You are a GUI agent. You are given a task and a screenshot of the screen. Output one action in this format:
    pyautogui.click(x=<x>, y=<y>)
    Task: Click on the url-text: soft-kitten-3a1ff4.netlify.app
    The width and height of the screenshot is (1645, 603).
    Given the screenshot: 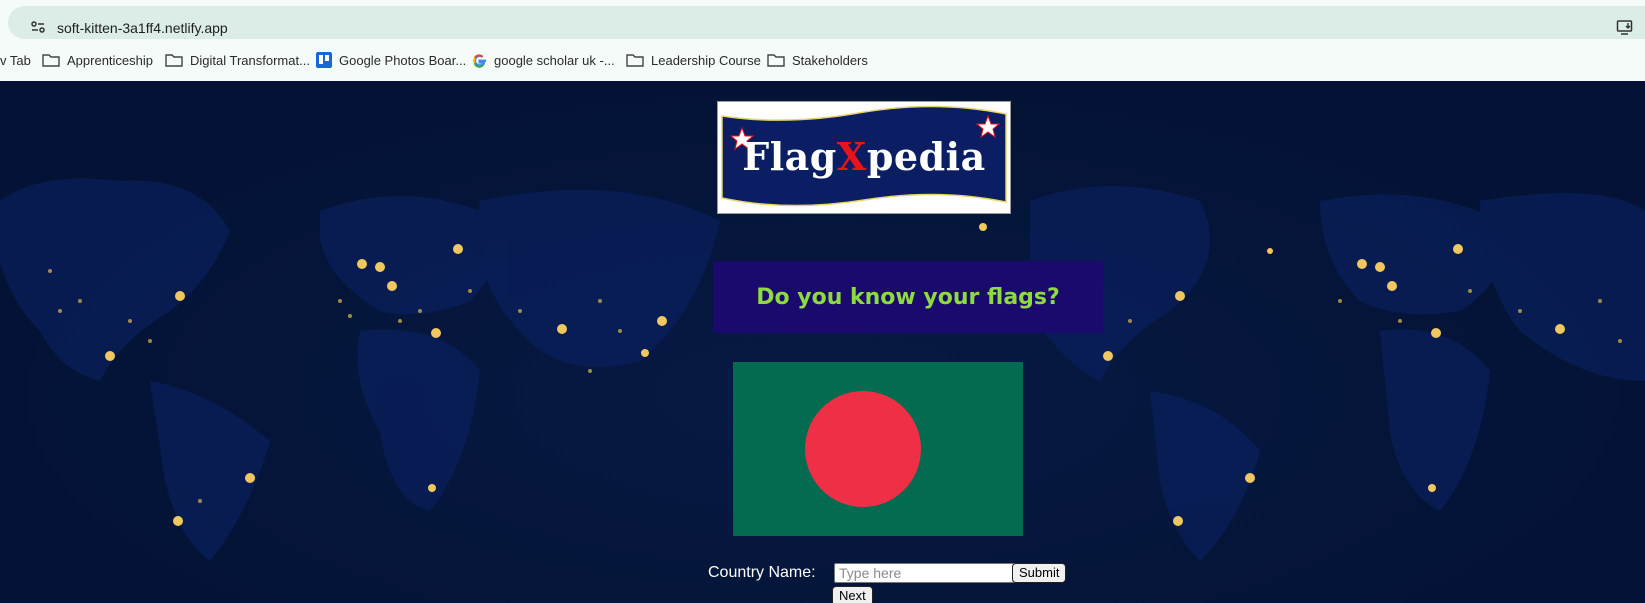 What is the action you would take?
    pyautogui.click(x=142, y=28)
    